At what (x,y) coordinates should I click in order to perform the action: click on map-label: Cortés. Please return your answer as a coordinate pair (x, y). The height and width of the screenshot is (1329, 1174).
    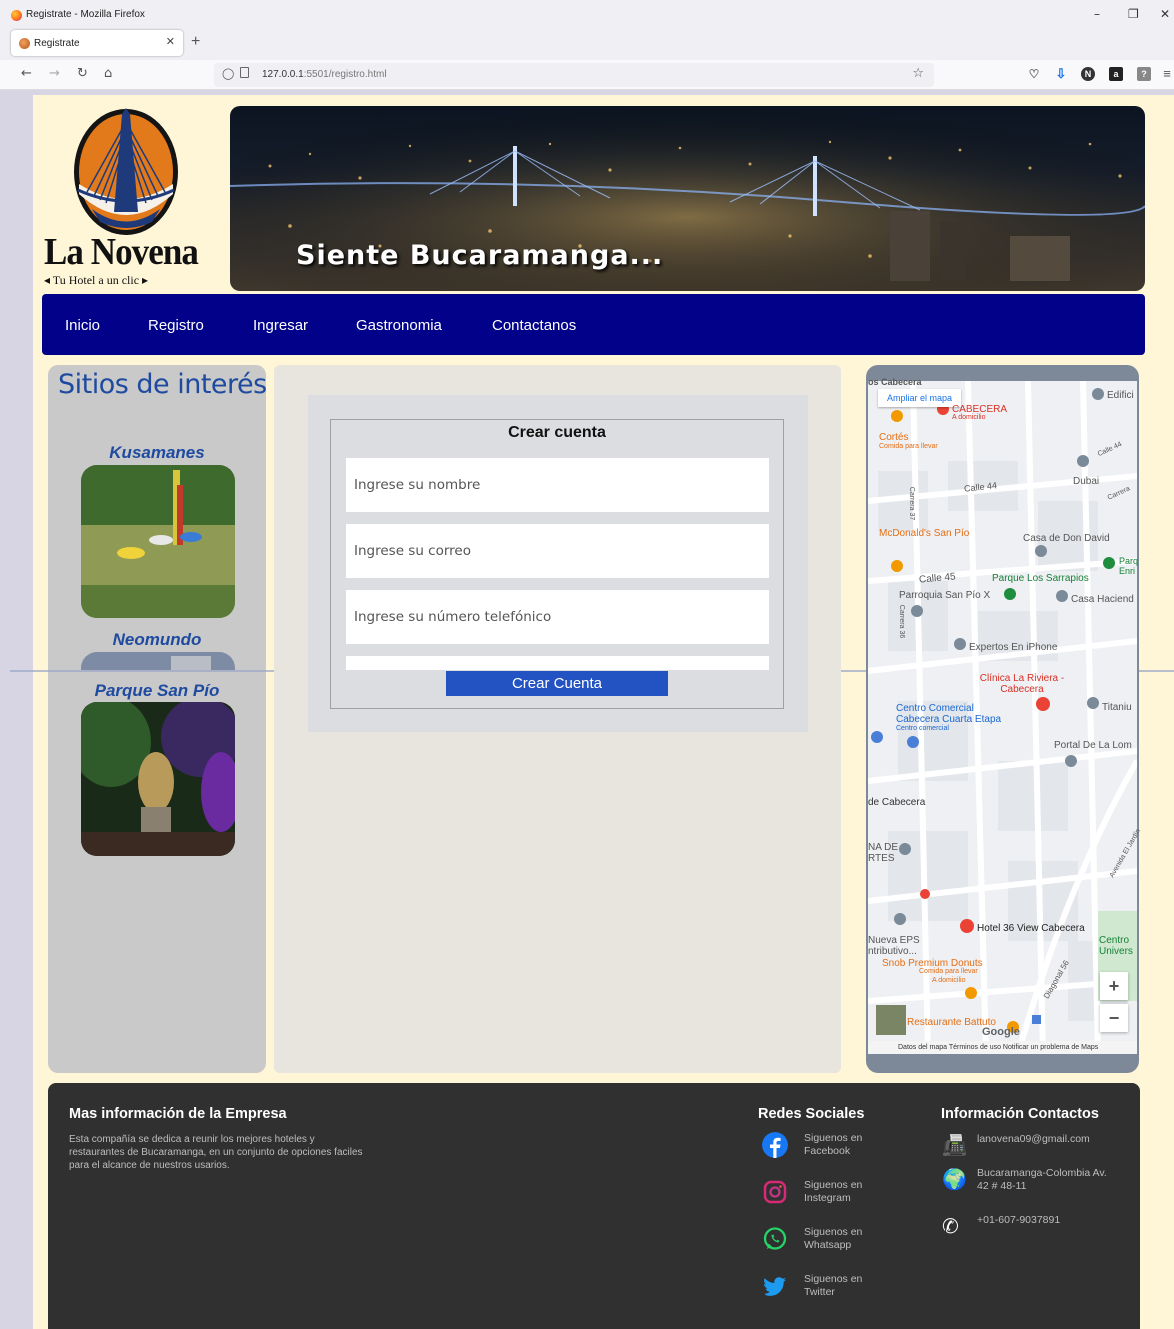
    Looking at the image, I should click on (894, 437).